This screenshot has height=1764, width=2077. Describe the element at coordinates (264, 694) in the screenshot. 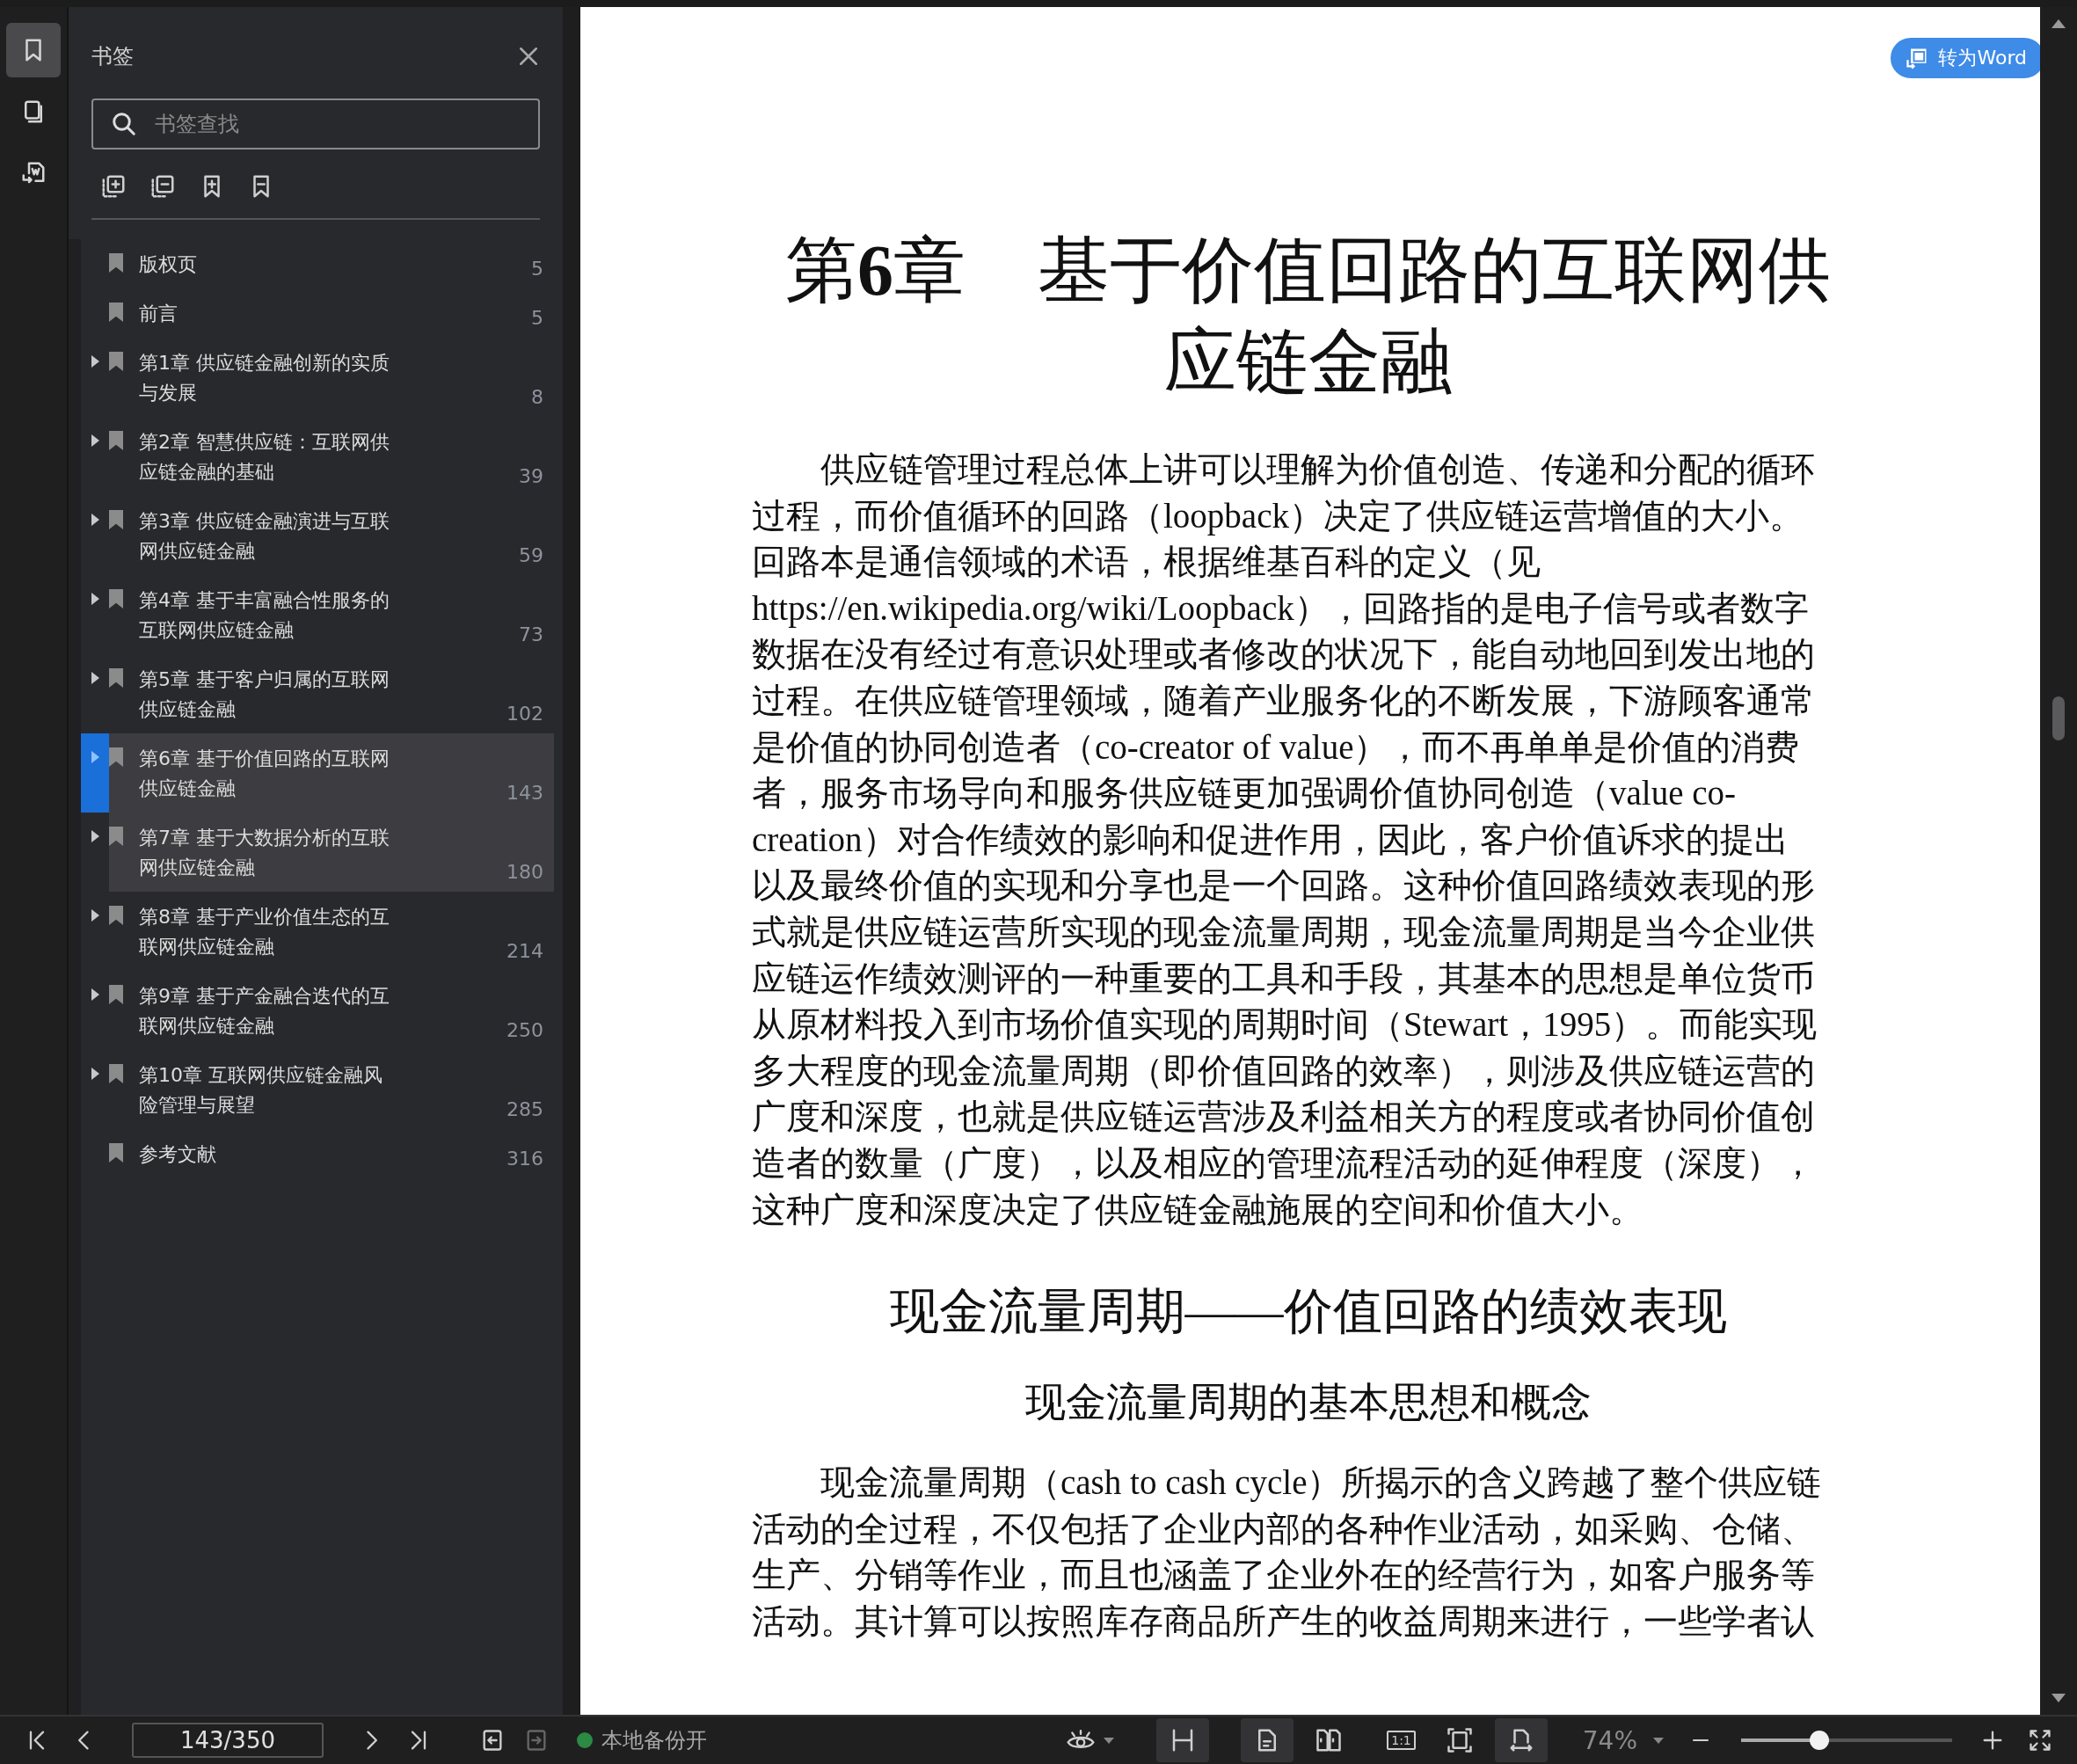

I see `bookmark-label: 第5章 基于客户归属的互联网供应链金融` at that location.